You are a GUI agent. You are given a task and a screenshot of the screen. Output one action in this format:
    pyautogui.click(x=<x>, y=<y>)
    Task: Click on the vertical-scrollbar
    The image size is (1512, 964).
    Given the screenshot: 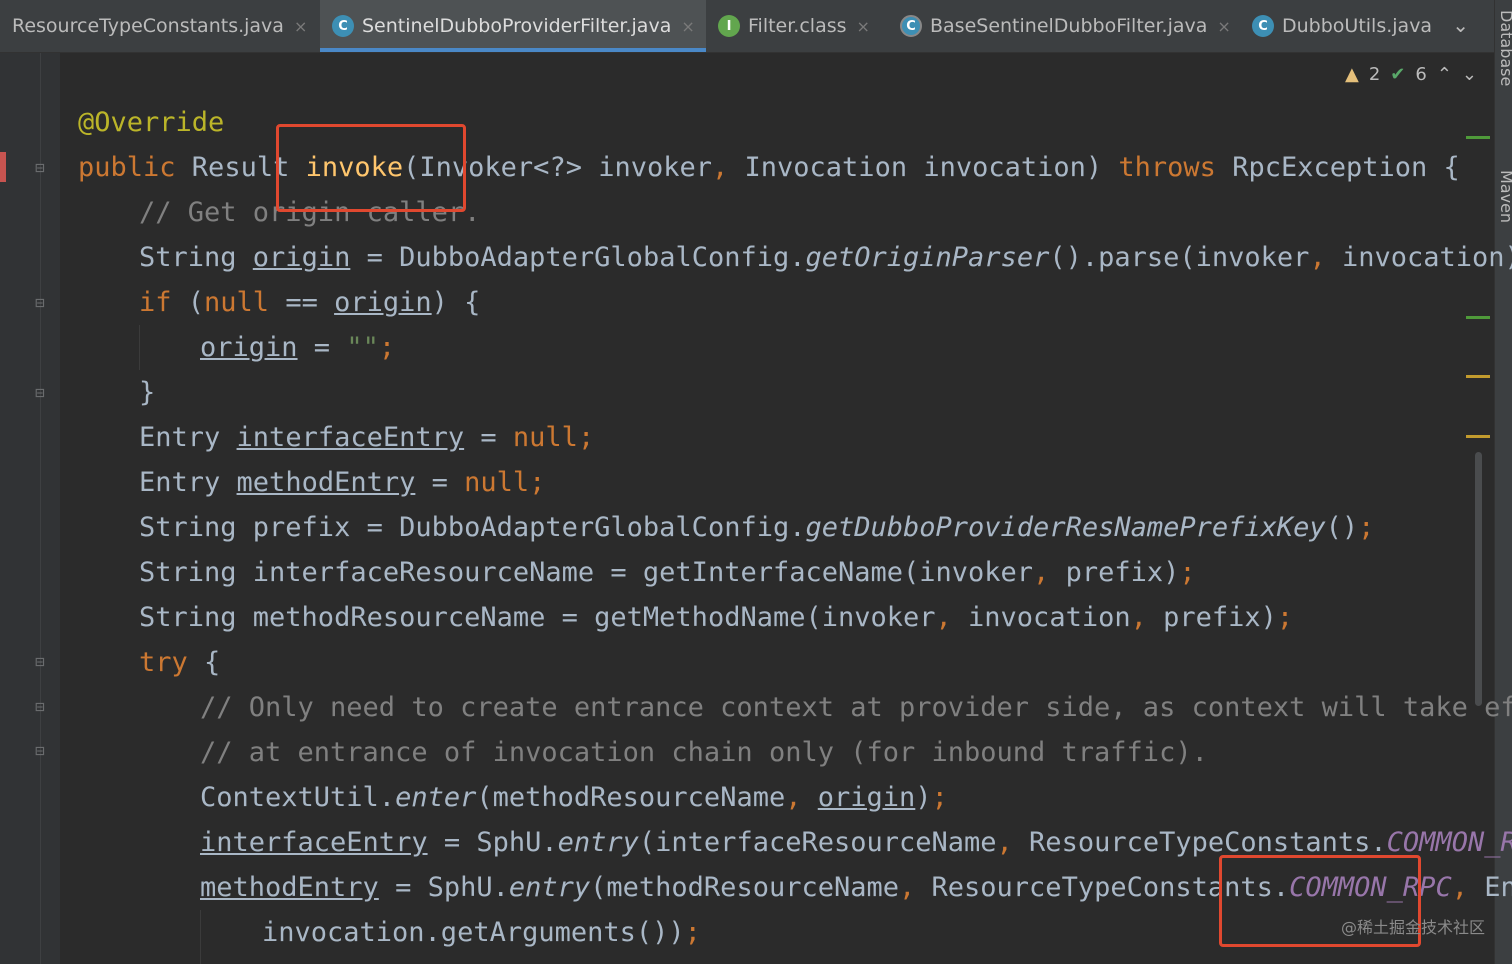 What is the action you would take?
    pyautogui.click(x=1478, y=579)
    